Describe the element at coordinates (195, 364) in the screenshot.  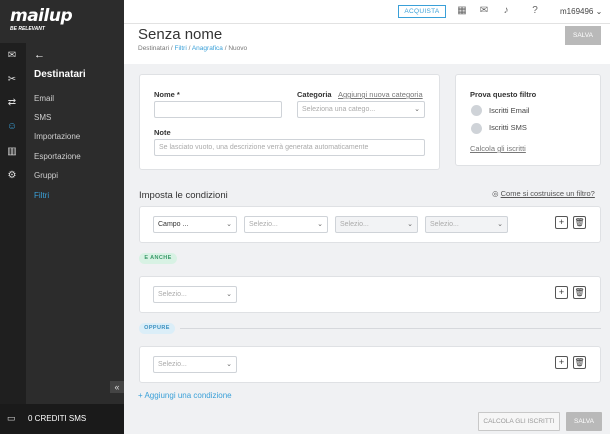
I see `group3-select: Selezio... ⌄` at that location.